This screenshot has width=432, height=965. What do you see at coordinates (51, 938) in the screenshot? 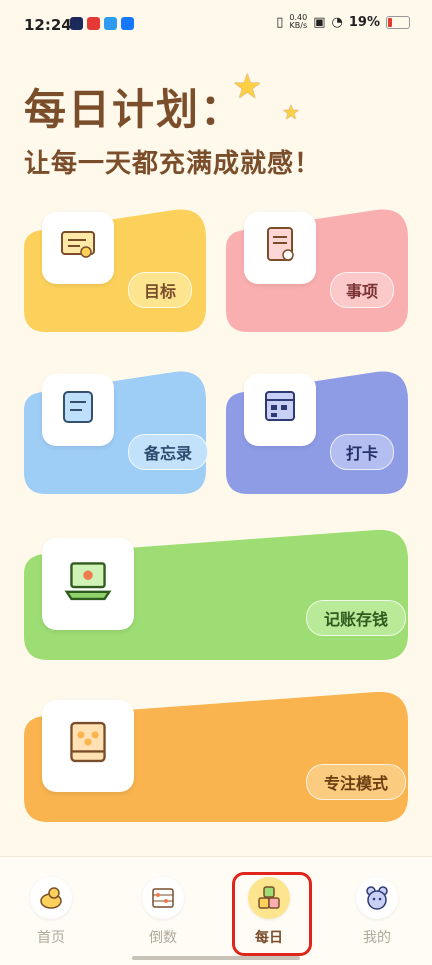
I see `nav-label-home: 首页` at bounding box center [51, 938].